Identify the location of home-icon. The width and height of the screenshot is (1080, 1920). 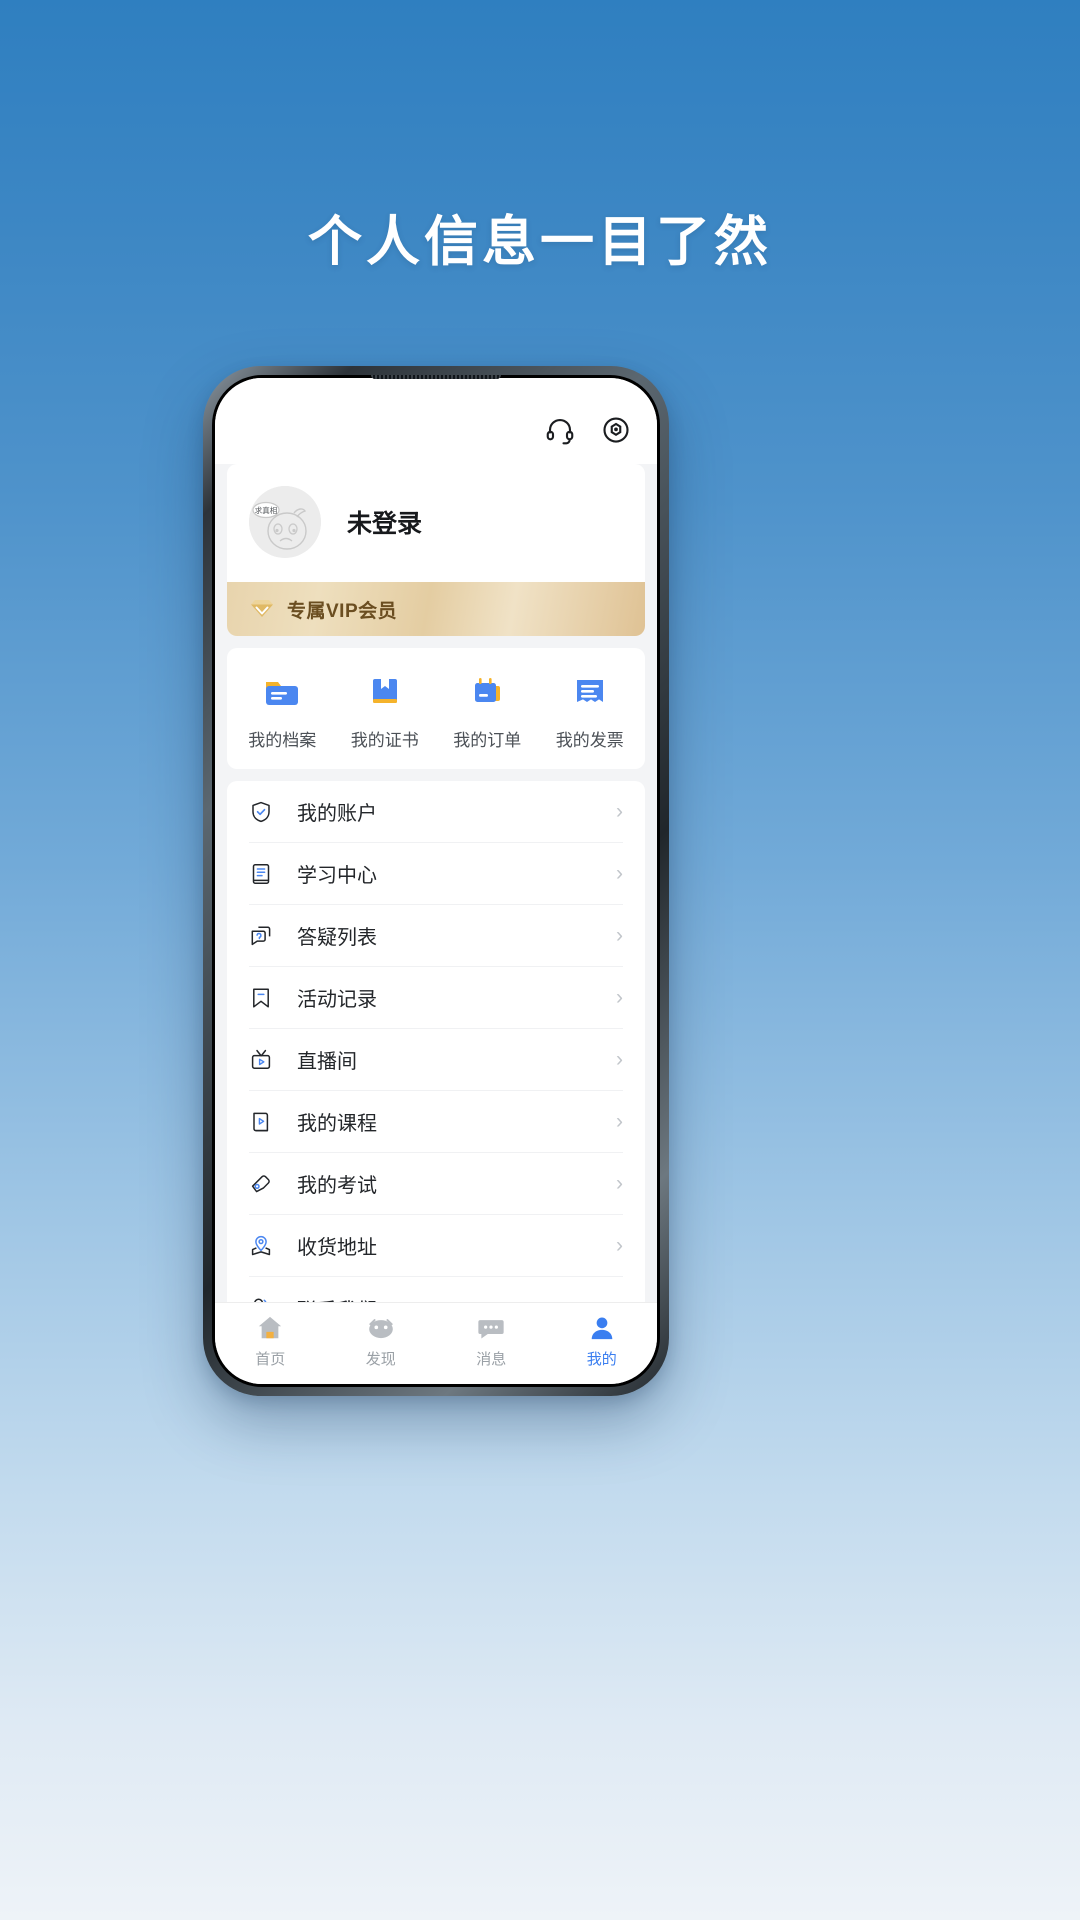
(270, 1328).